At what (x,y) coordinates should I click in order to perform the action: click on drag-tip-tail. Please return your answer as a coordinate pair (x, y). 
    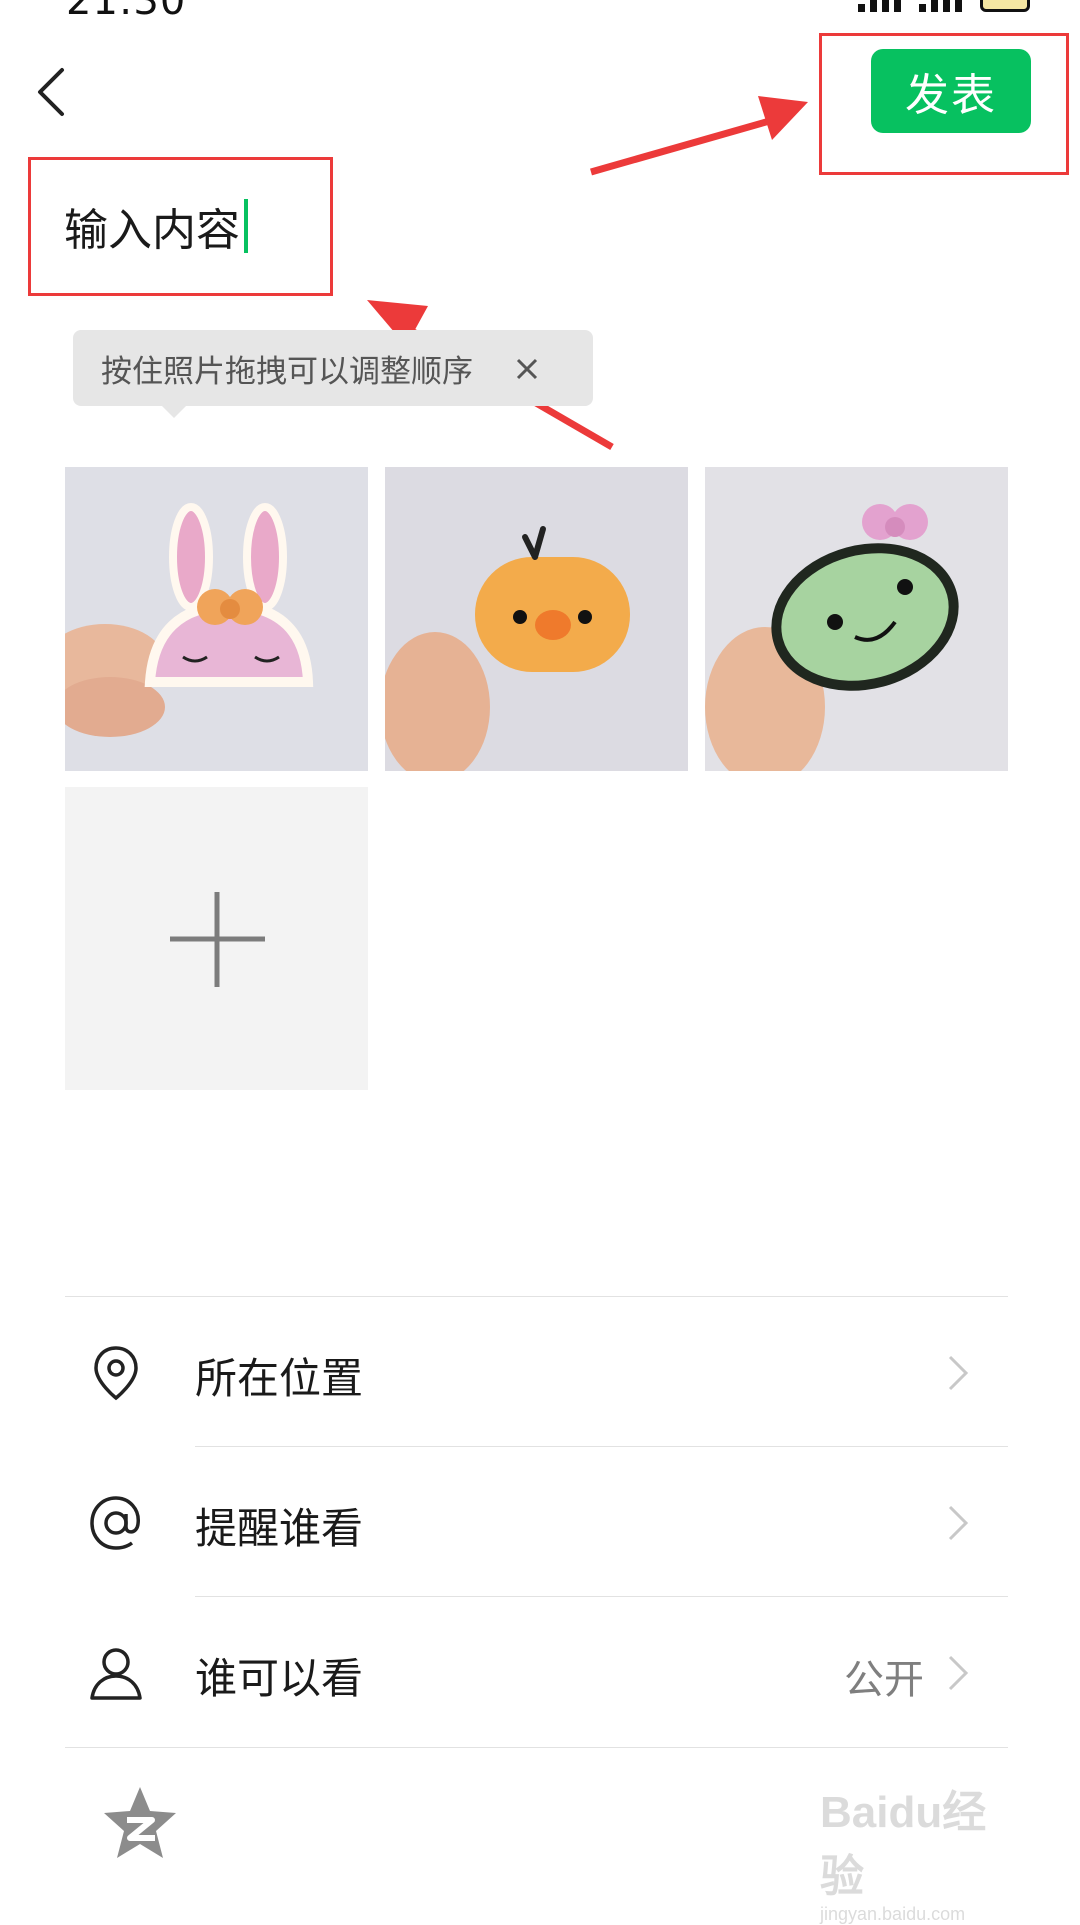
    Looking at the image, I should click on (174, 411).